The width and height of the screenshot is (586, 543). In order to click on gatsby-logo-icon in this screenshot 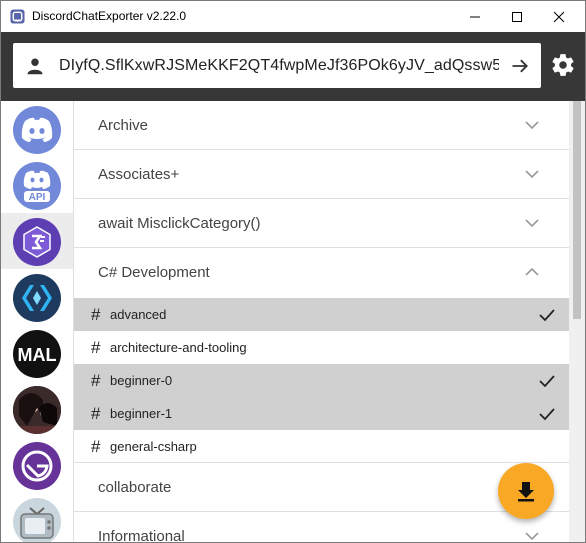, I will do `click(37, 466)`.